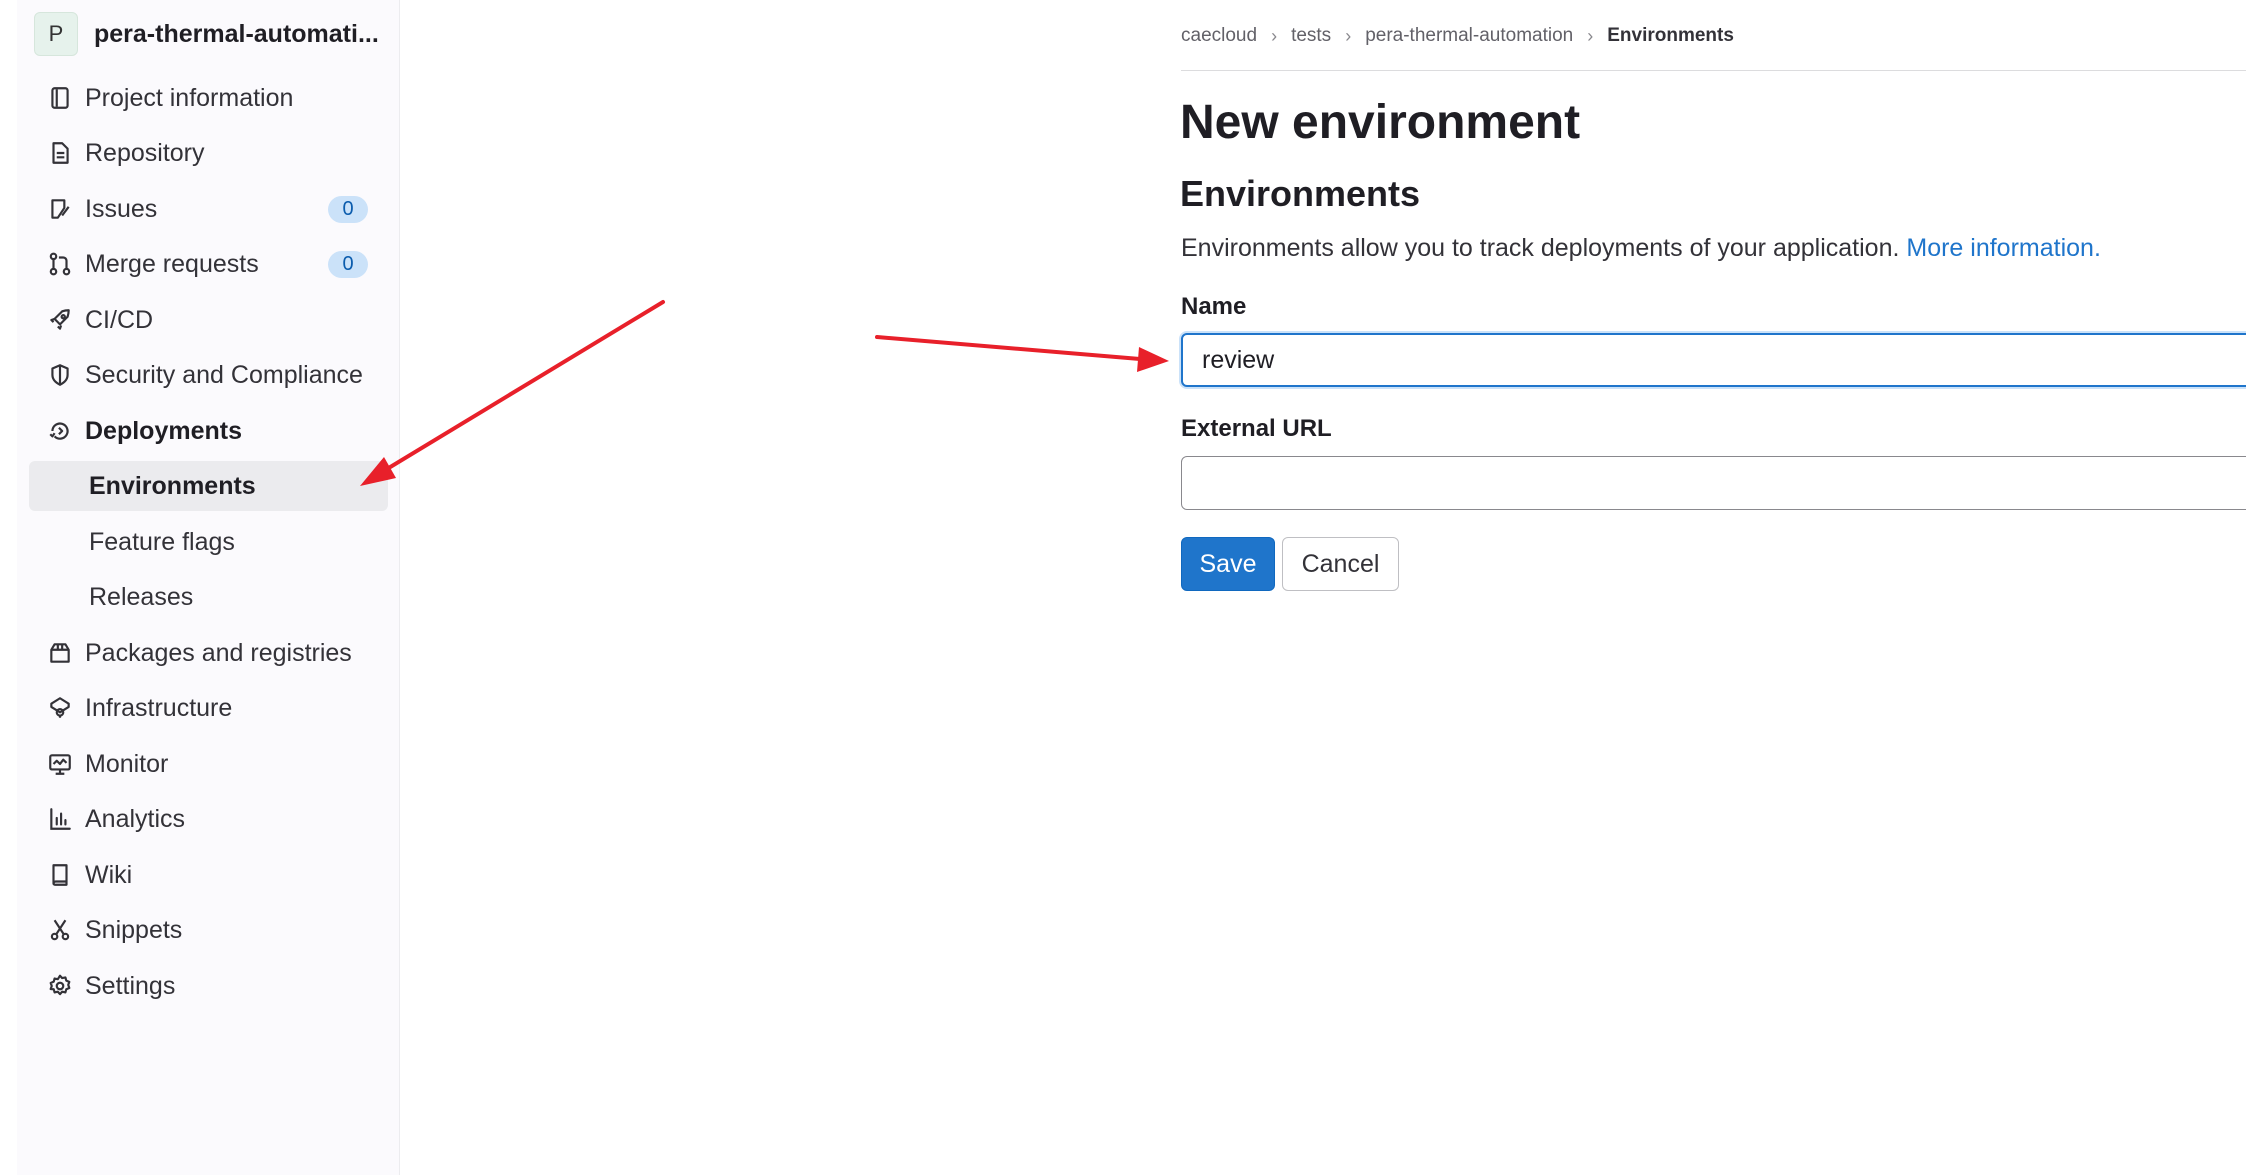  What do you see at coordinates (208, 320) in the screenshot?
I see `sidebar-item-ci-cd: CI/CD` at bounding box center [208, 320].